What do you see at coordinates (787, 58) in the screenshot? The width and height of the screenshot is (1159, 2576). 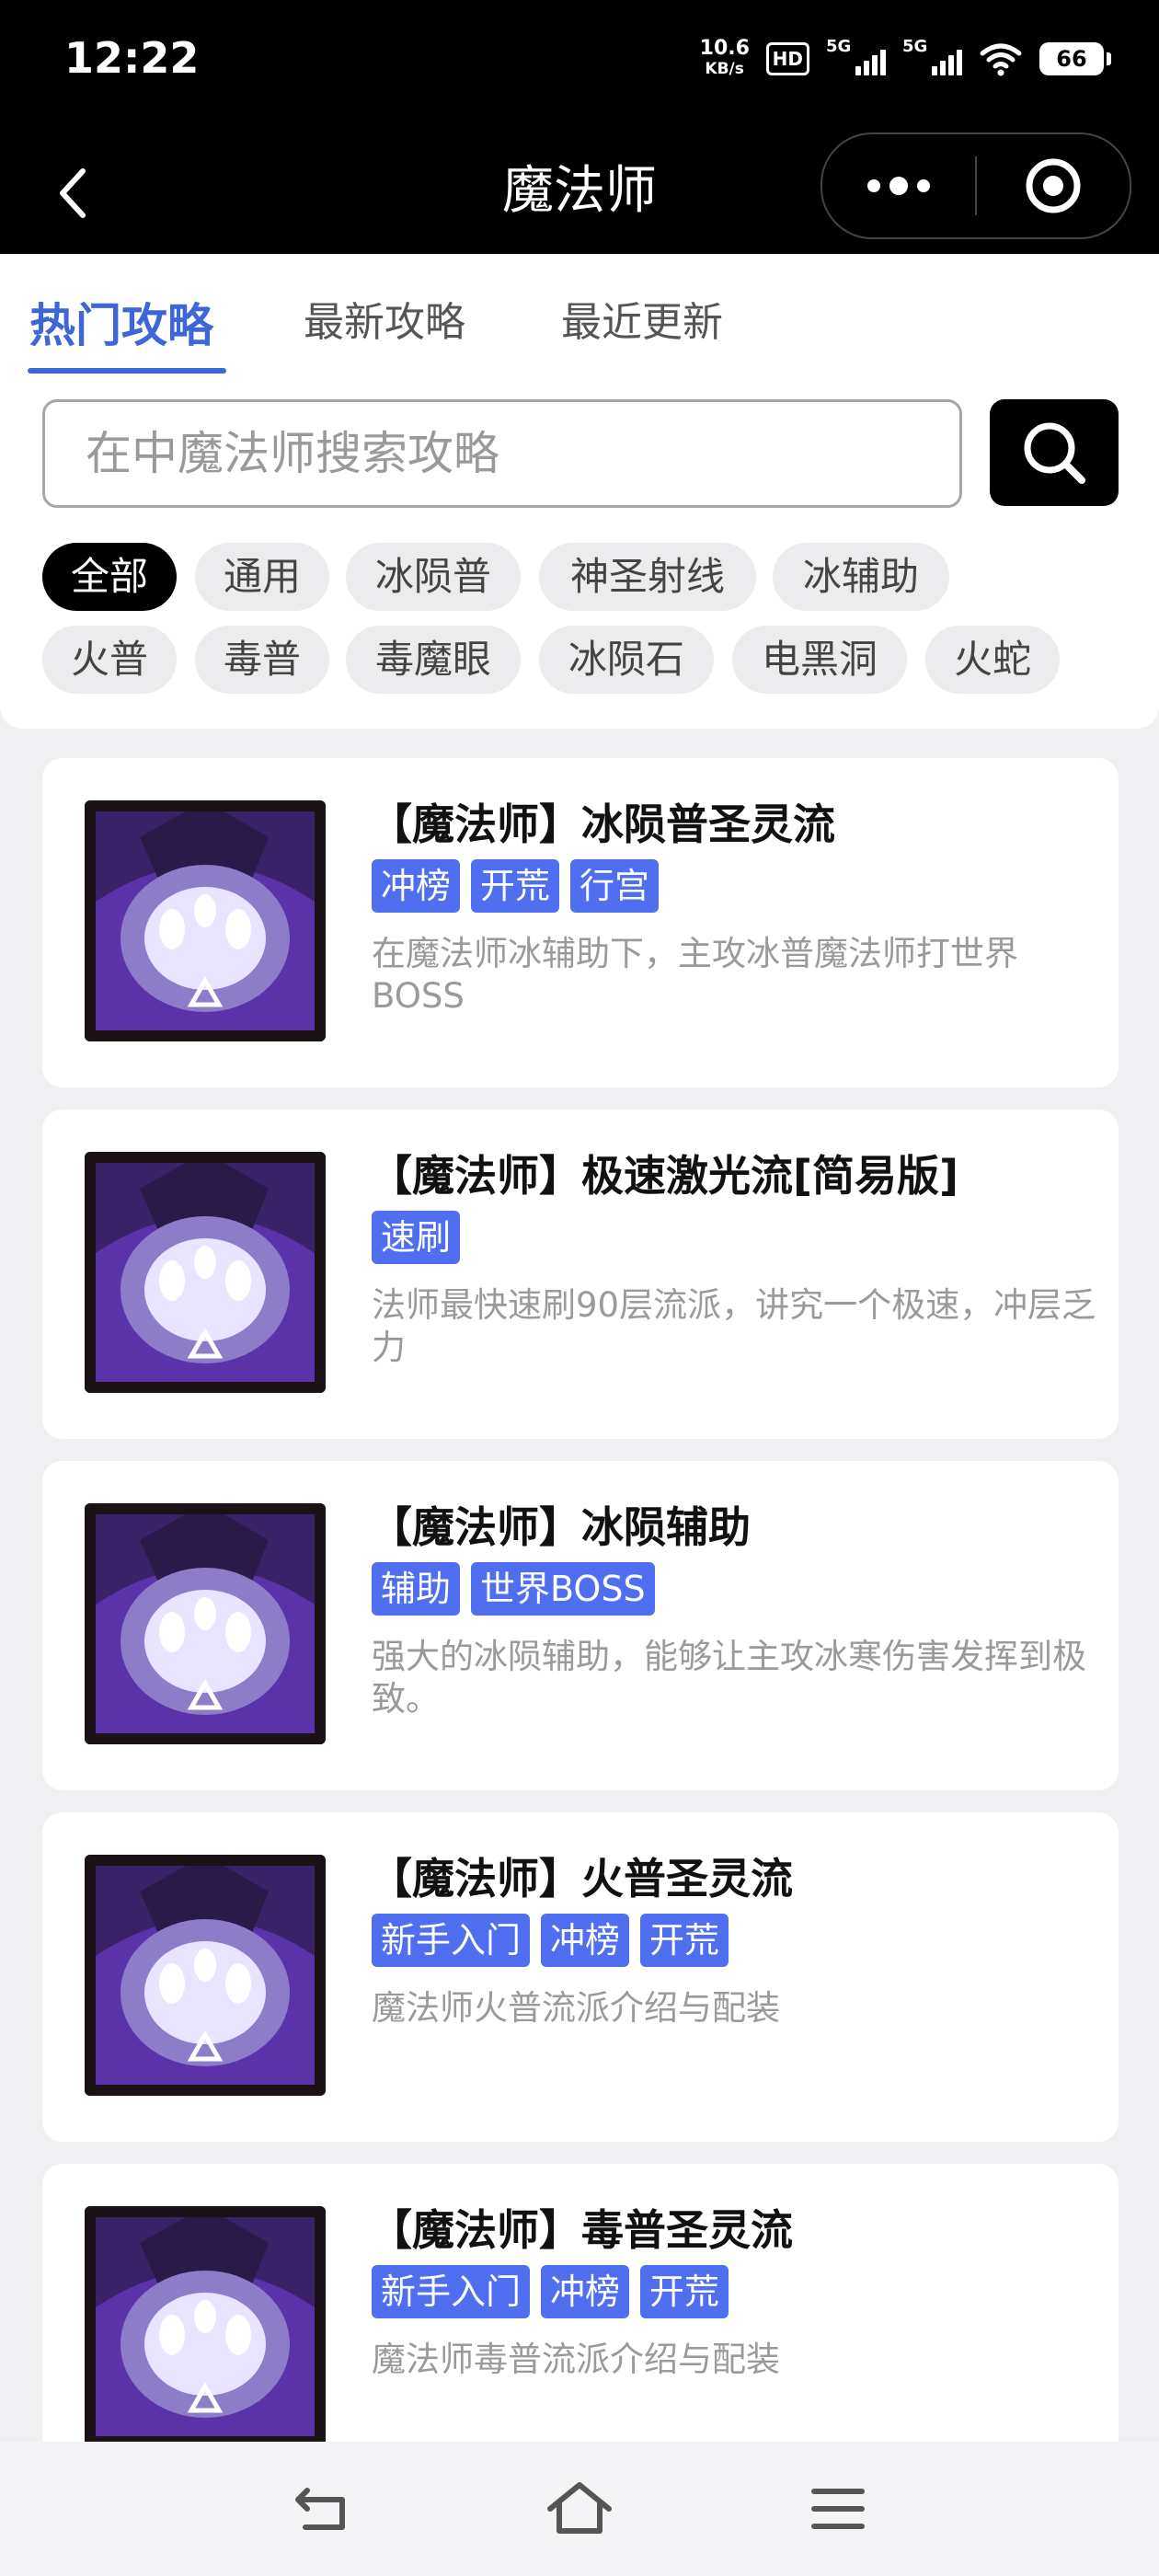 I see `hd-icon: HD` at bounding box center [787, 58].